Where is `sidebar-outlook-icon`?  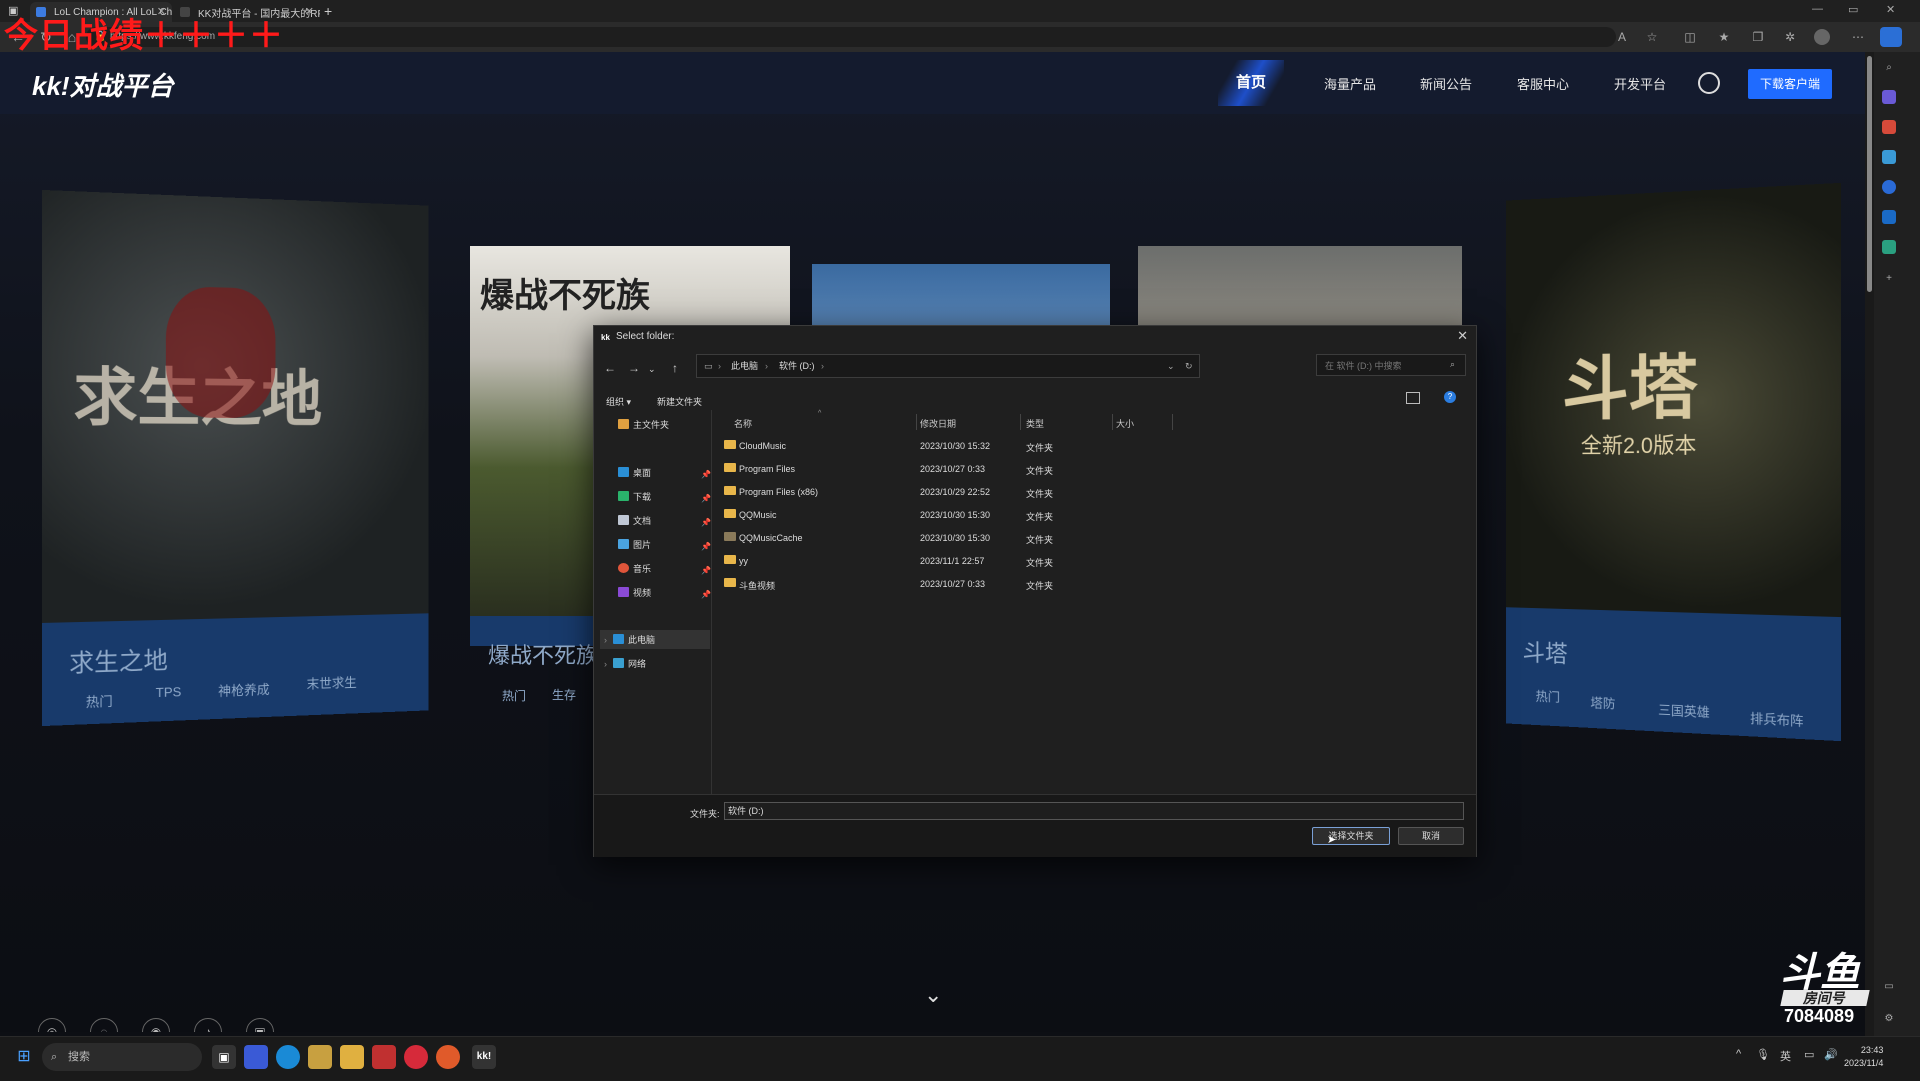 sidebar-outlook-icon is located at coordinates (1889, 217).